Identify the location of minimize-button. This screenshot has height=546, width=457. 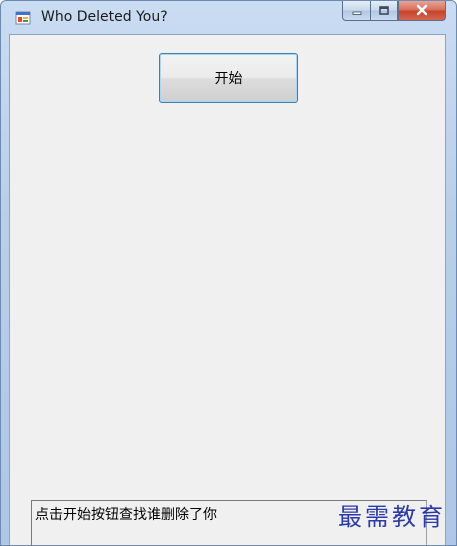
(356, 11).